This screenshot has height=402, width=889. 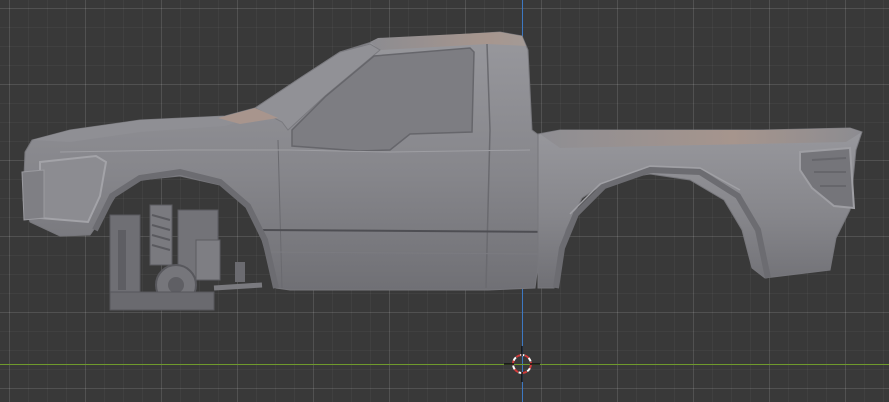 I want to click on grille, so click(x=33, y=195).